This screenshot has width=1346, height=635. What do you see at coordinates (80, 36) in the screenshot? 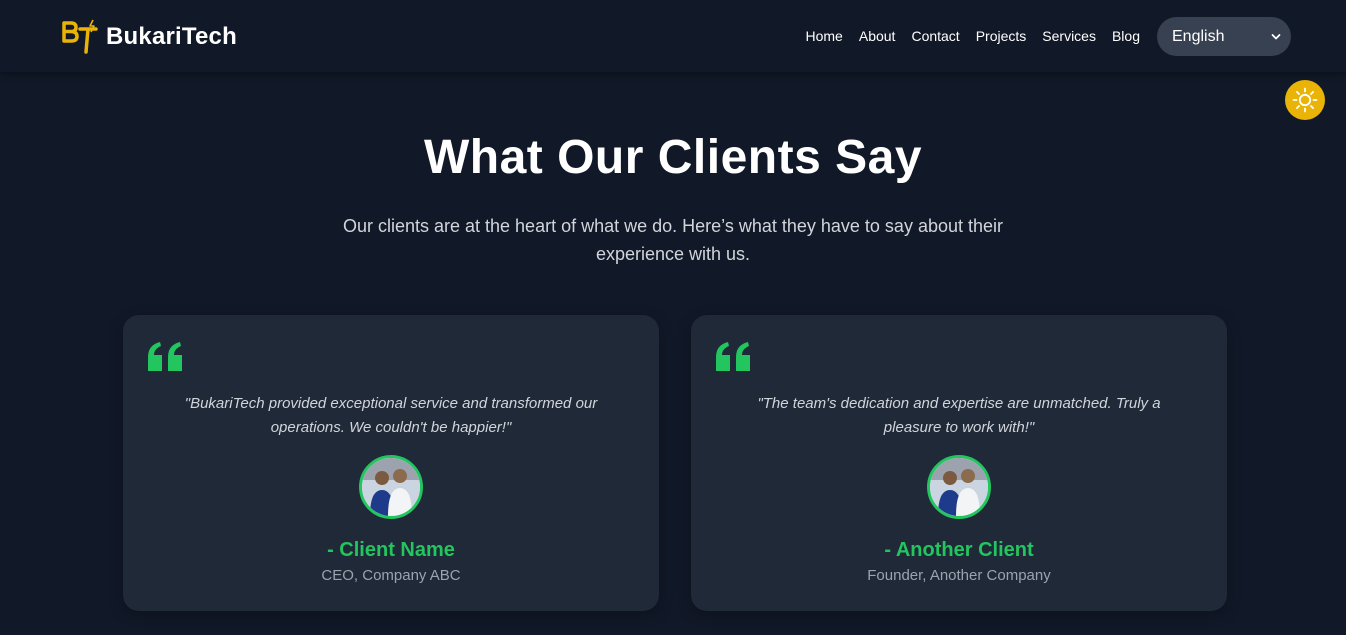
I see `logo-mark-icon` at bounding box center [80, 36].